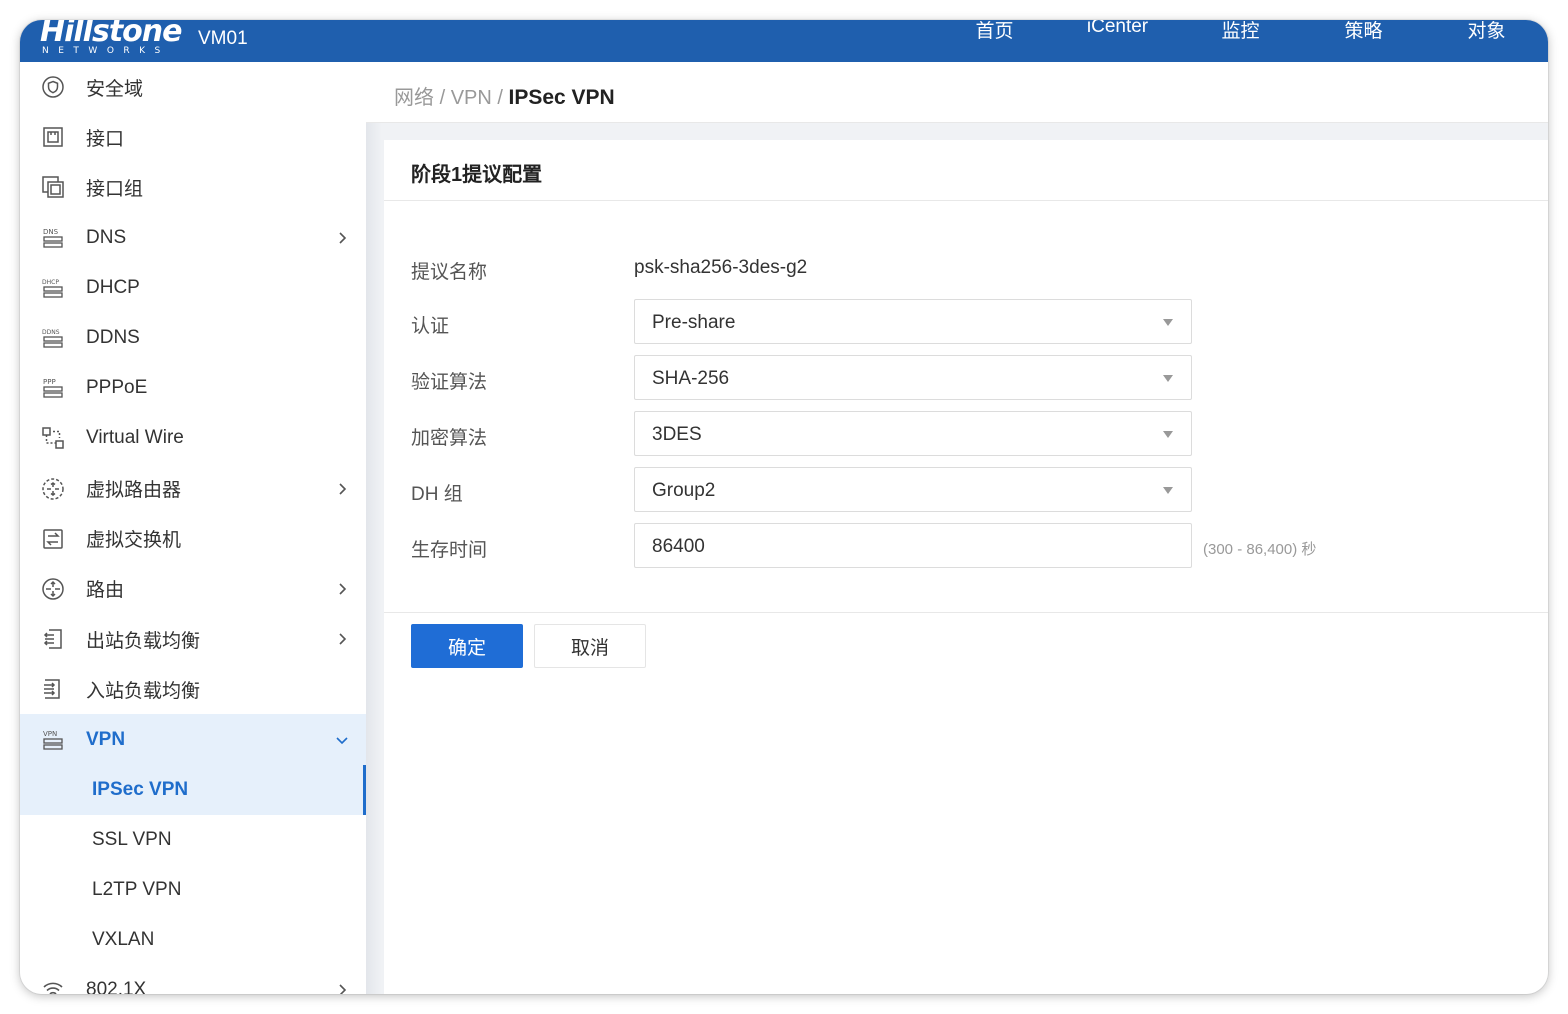 This screenshot has width=1568, height=1014. Describe the element at coordinates (414, 98) in the screenshot. I see `breadcrumb-network: 网络` at that location.